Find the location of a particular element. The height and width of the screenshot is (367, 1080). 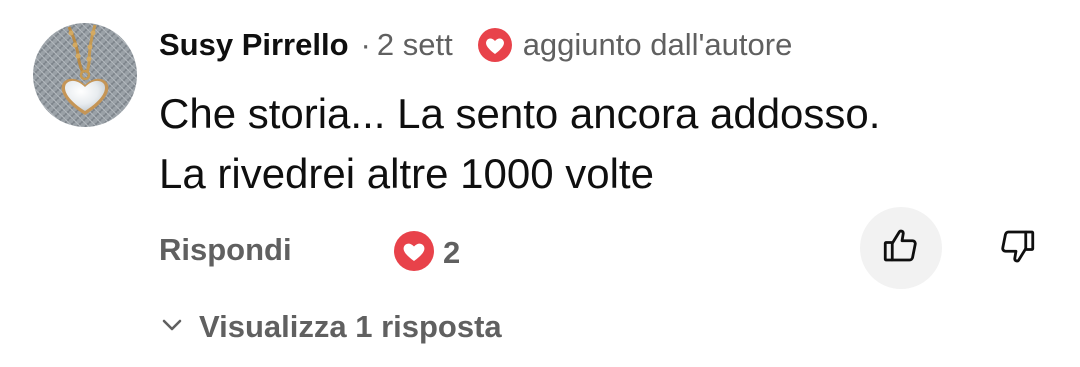

thumb-up-icon is located at coordinates (901, 248).